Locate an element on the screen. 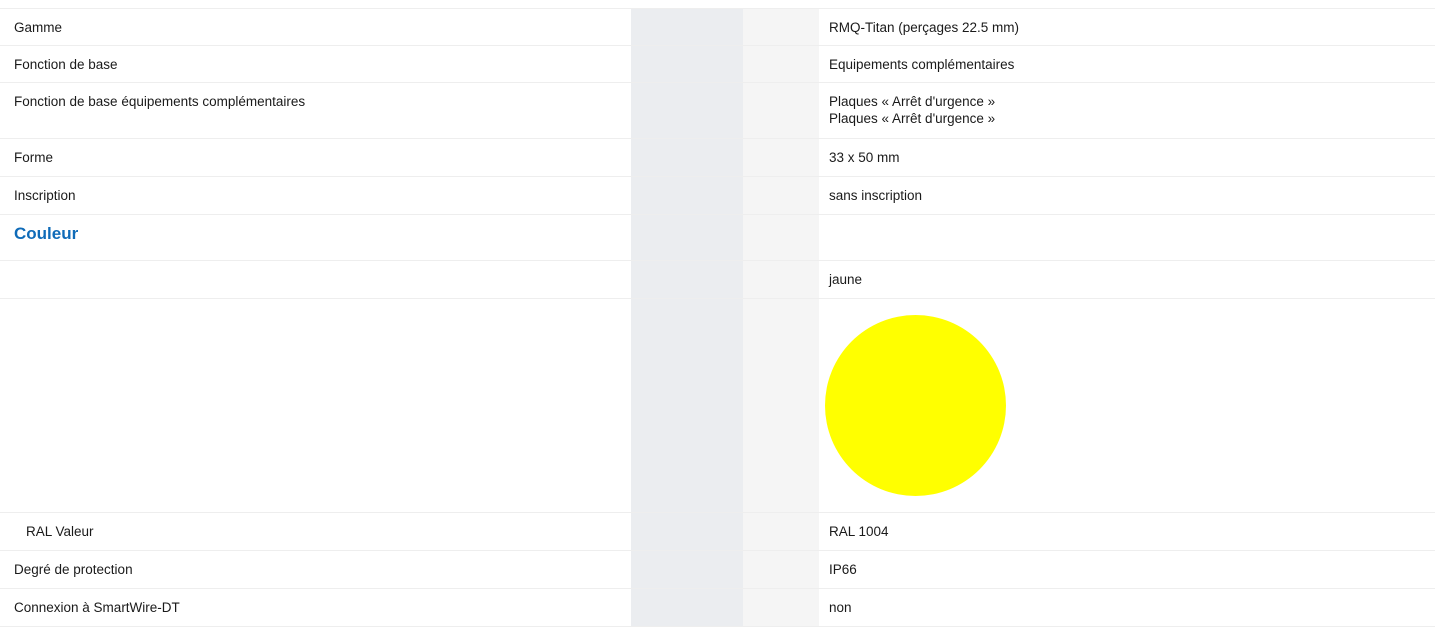 This screenshot has height=628, width=1435. spec-row-gamme: Gamme RMQ-Titan (perçages 22.5 mm) is located at coordinates (717, 27).